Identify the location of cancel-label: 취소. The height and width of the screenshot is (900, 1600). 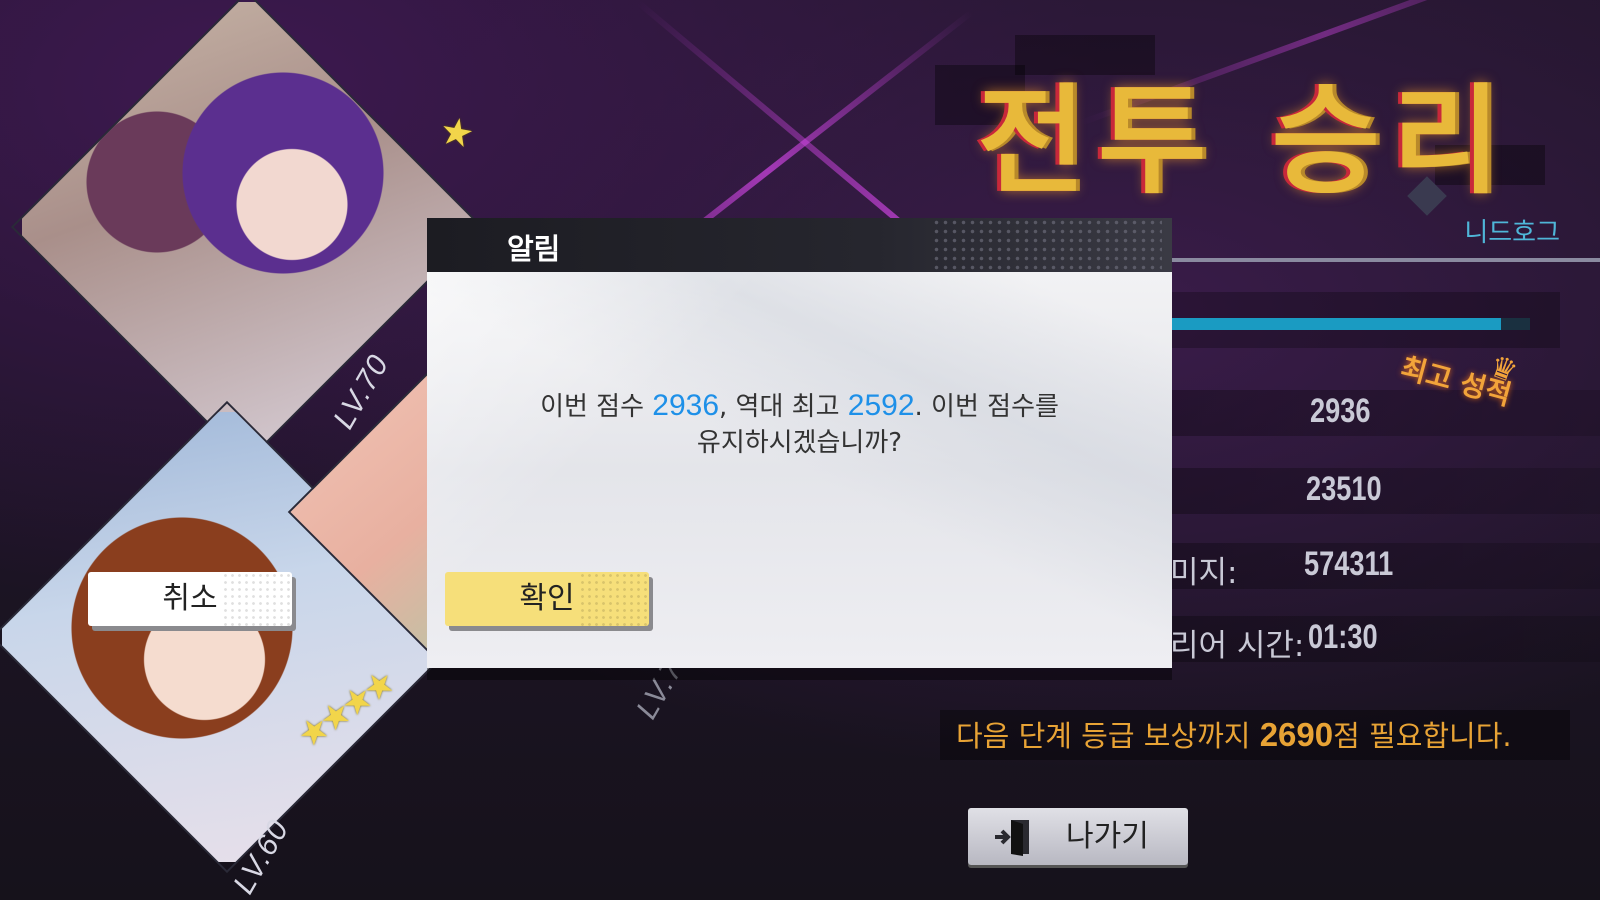
(190, 598).